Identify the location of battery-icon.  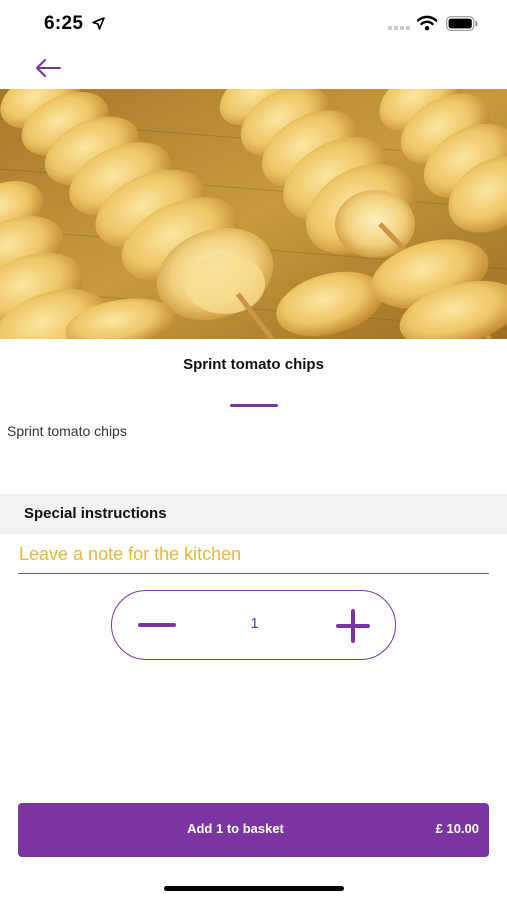
(462, 23).